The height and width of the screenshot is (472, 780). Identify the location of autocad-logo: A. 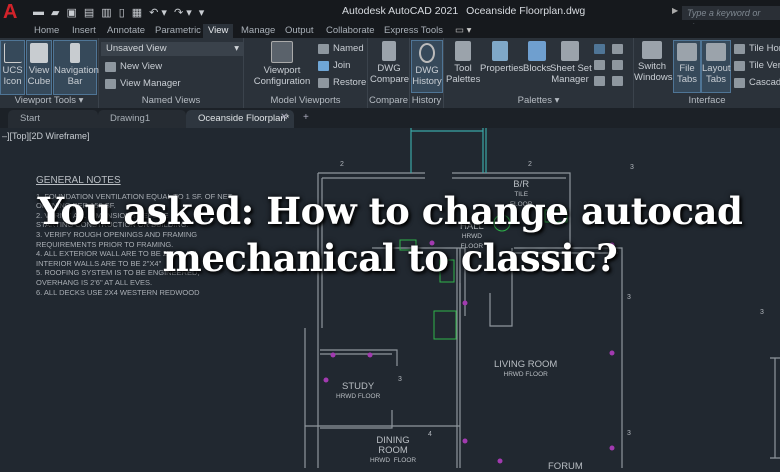
(14, 12).